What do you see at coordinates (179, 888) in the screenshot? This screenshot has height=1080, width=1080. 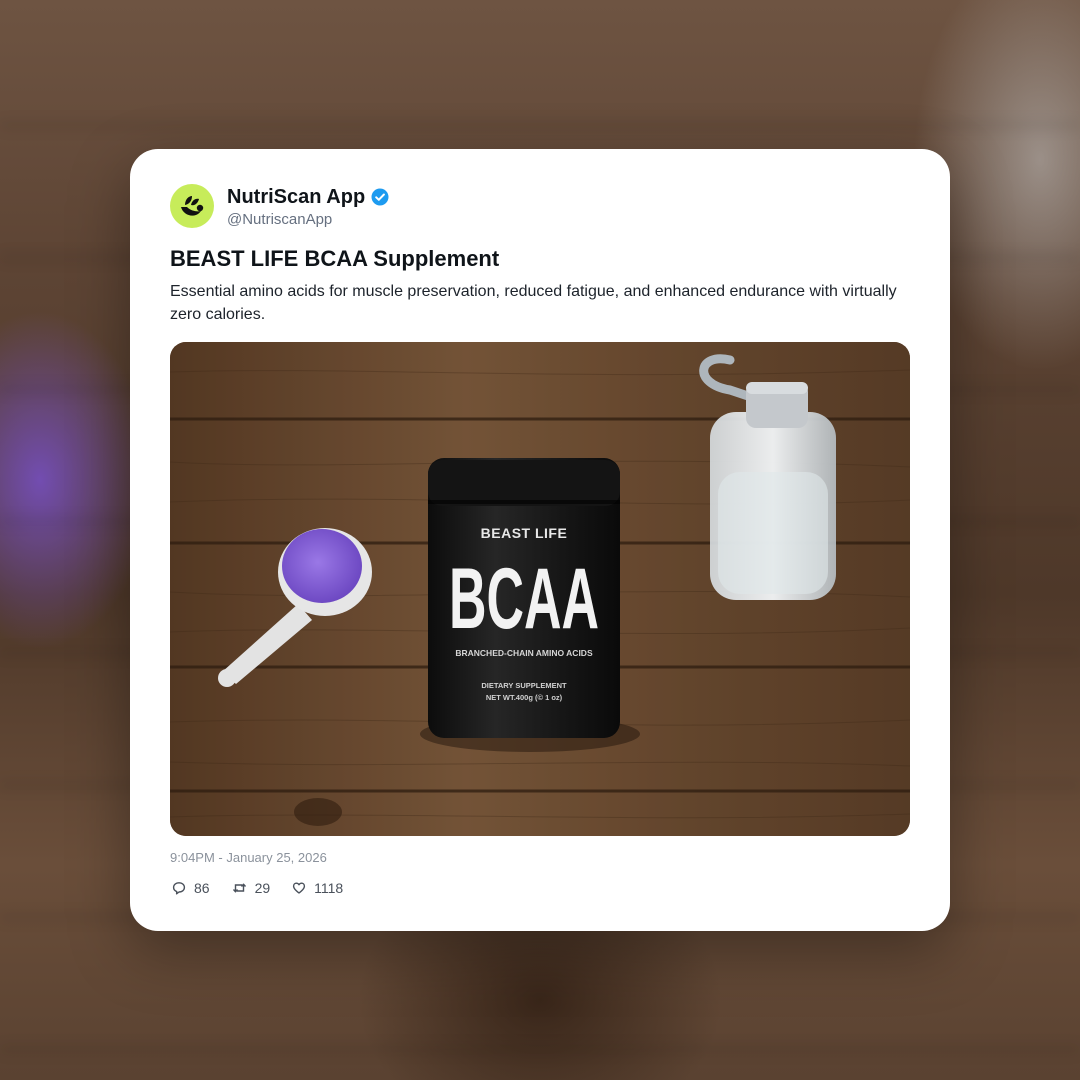 I see `reply-icon` at bounding box center [179, 888].